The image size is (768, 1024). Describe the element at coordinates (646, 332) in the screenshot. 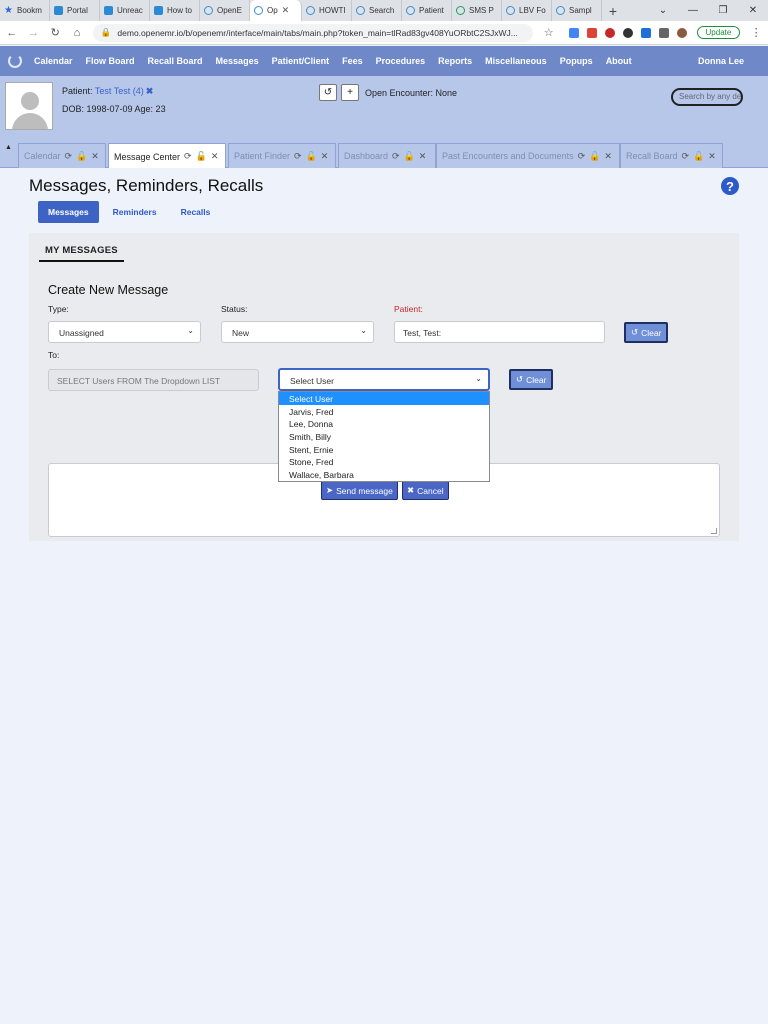

I see `clear-patient-button: ↺ Clear` at that location.